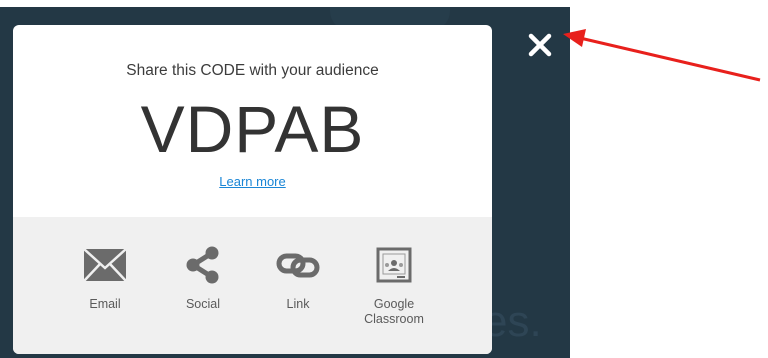 This screenshot has height=358, width=768. What do you see at coordinates (662, 55) in the screenshot?
I see `red-arrow-annotation` at bounding box center [662, 55].